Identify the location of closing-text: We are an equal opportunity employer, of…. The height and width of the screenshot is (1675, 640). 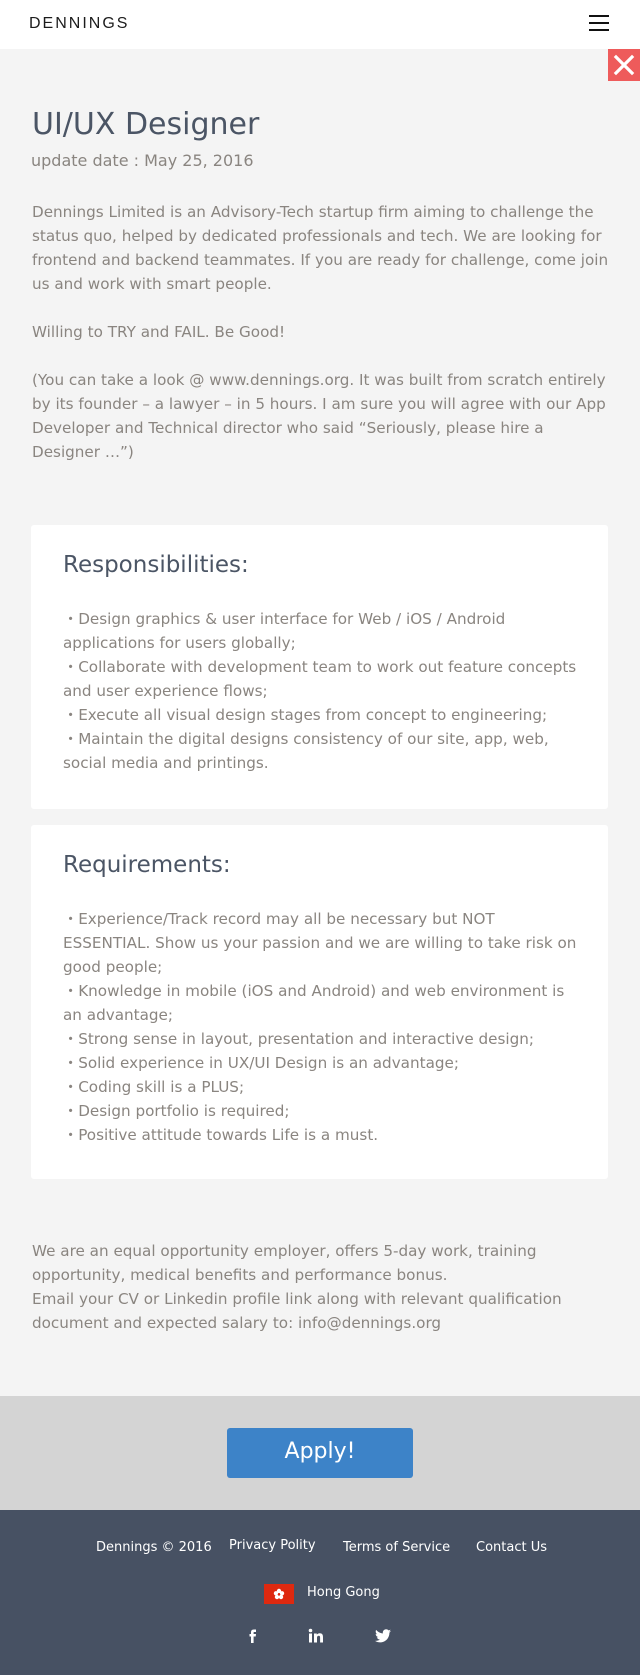
(312, 1287).